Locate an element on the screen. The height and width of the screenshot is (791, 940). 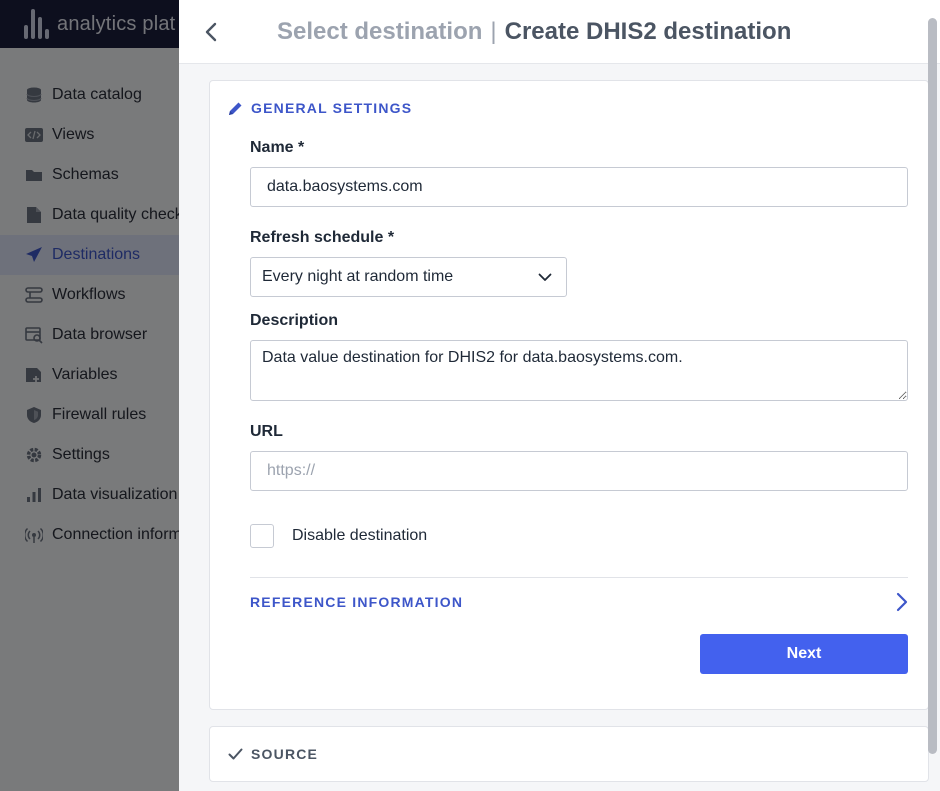
check-icon is located at coordinates (235, 754).